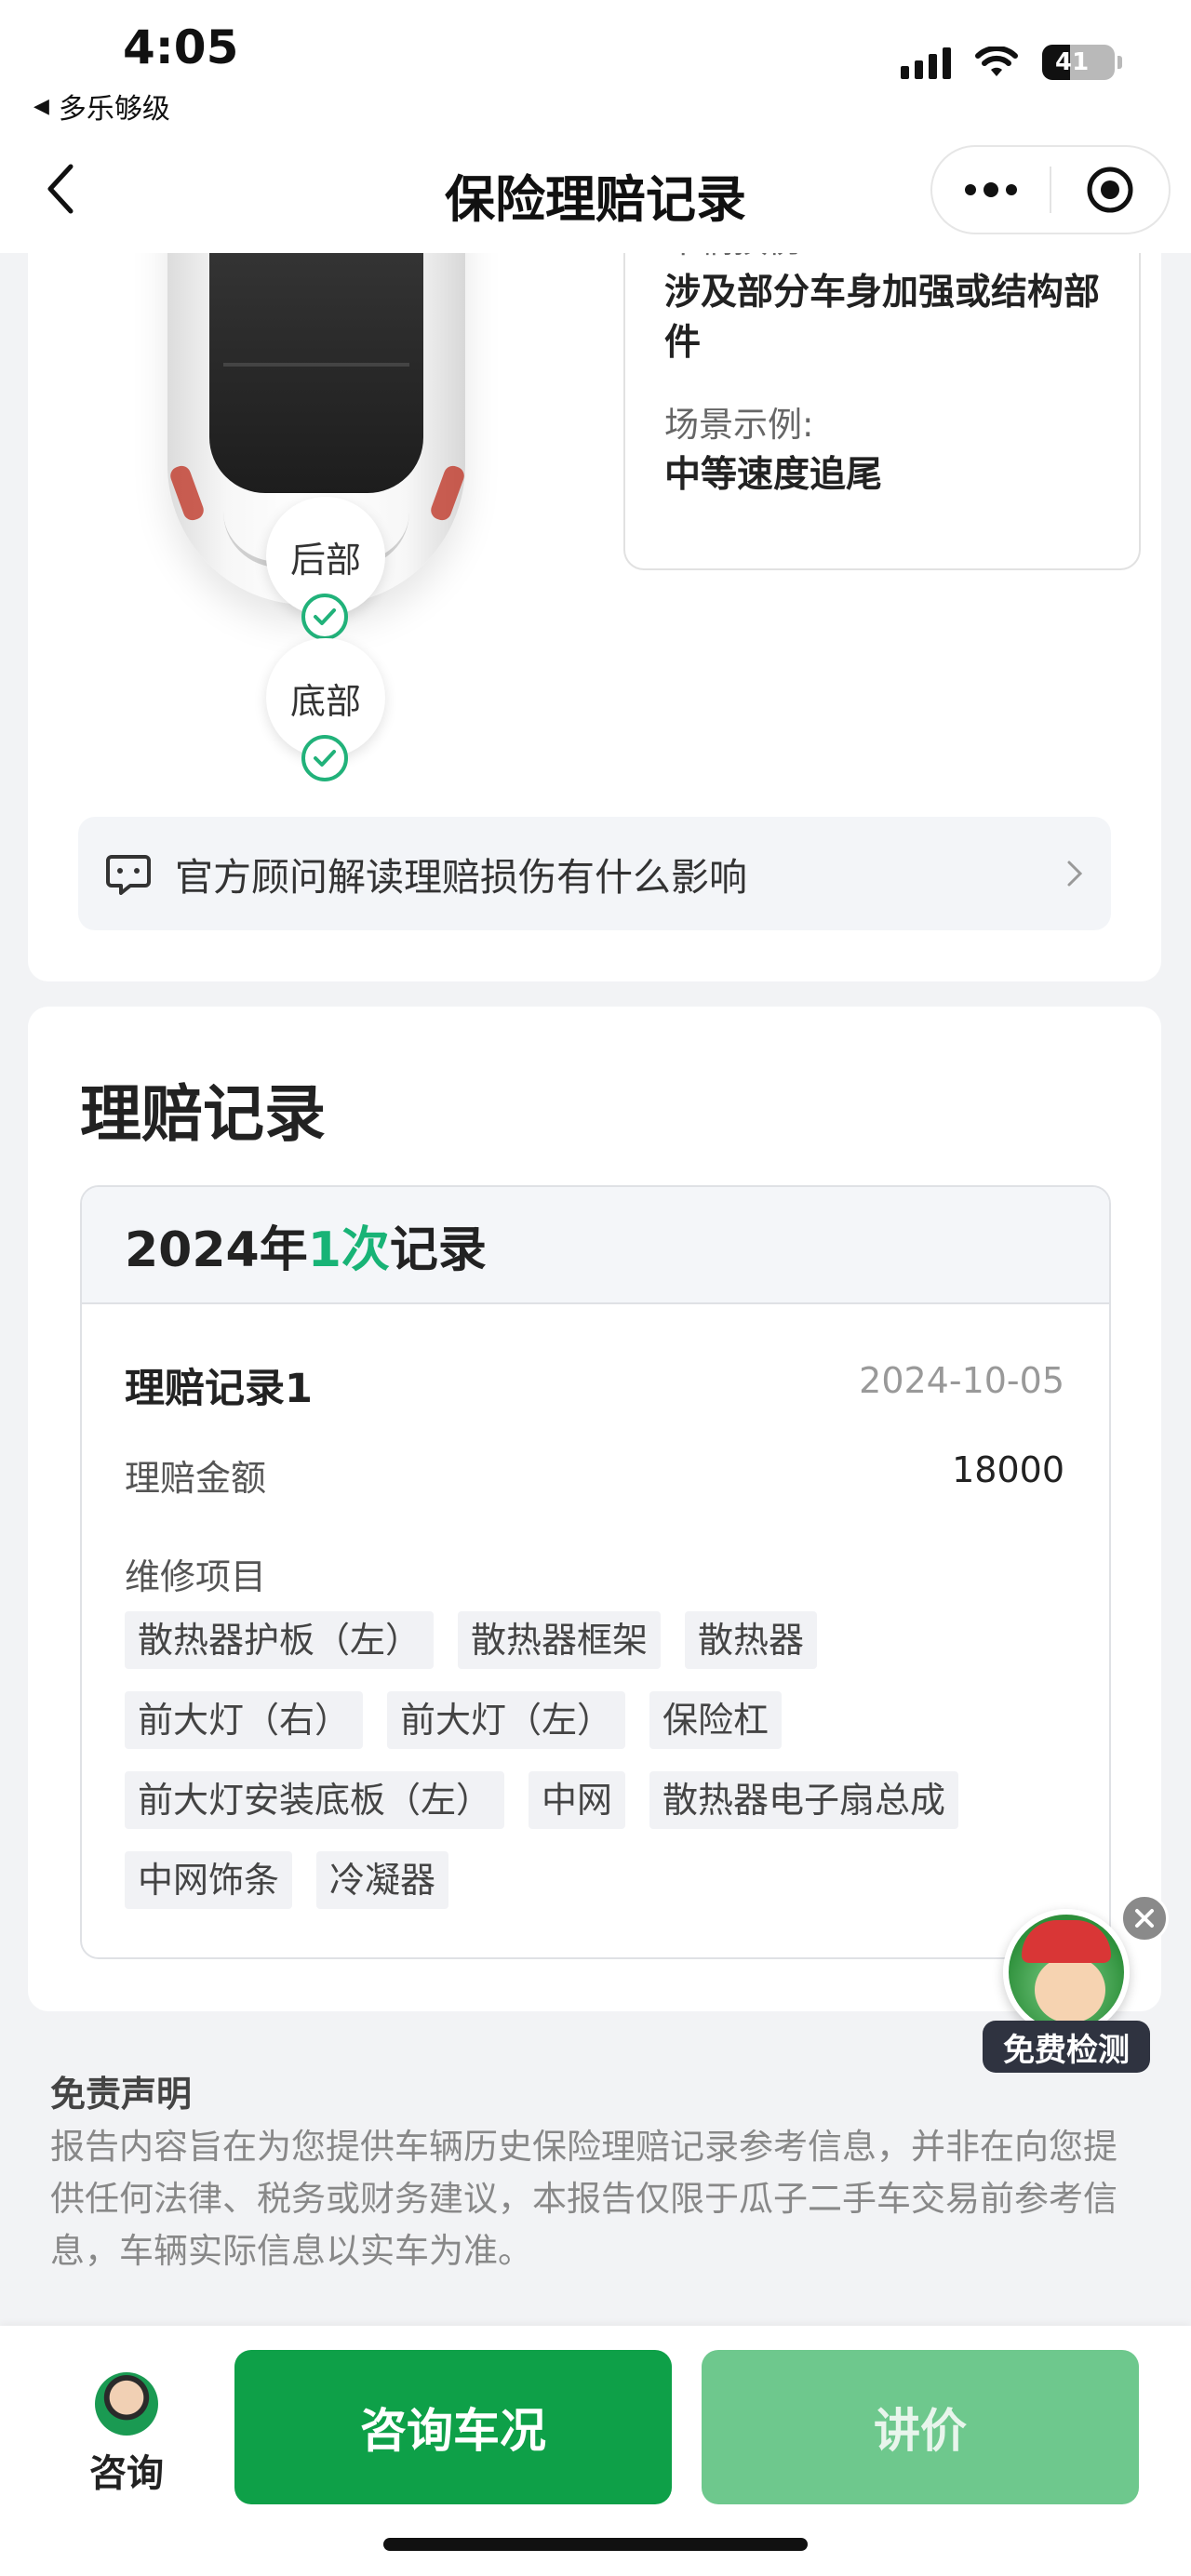 This screenshot has width=1191, height=2576. I want to click on signal-icon, so click(926, 62).